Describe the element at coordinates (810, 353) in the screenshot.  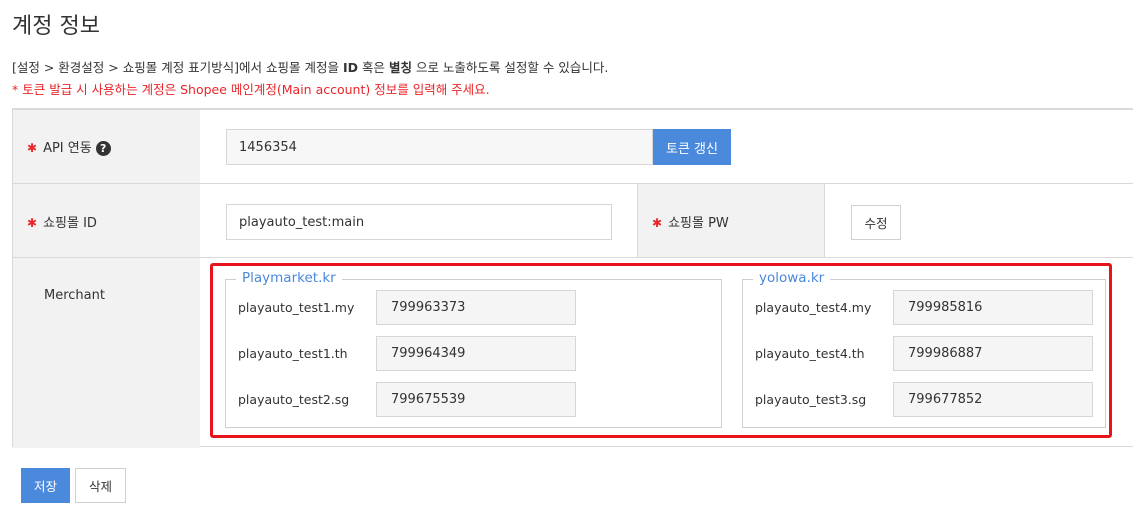
I see `merchant-account-label: playauto_test4.th` at that location.